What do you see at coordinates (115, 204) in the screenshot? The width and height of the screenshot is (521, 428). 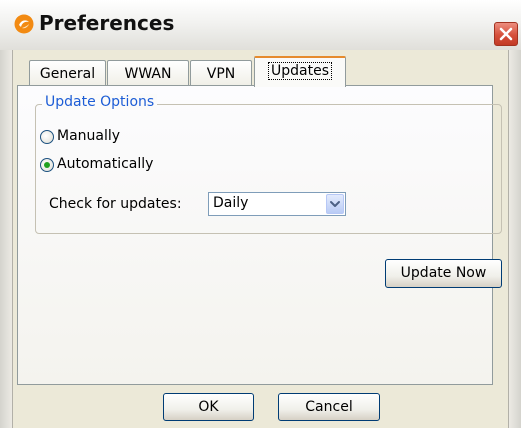 I see `check-for-updates-label: Check for updates:` at bounding box center [115, 204].